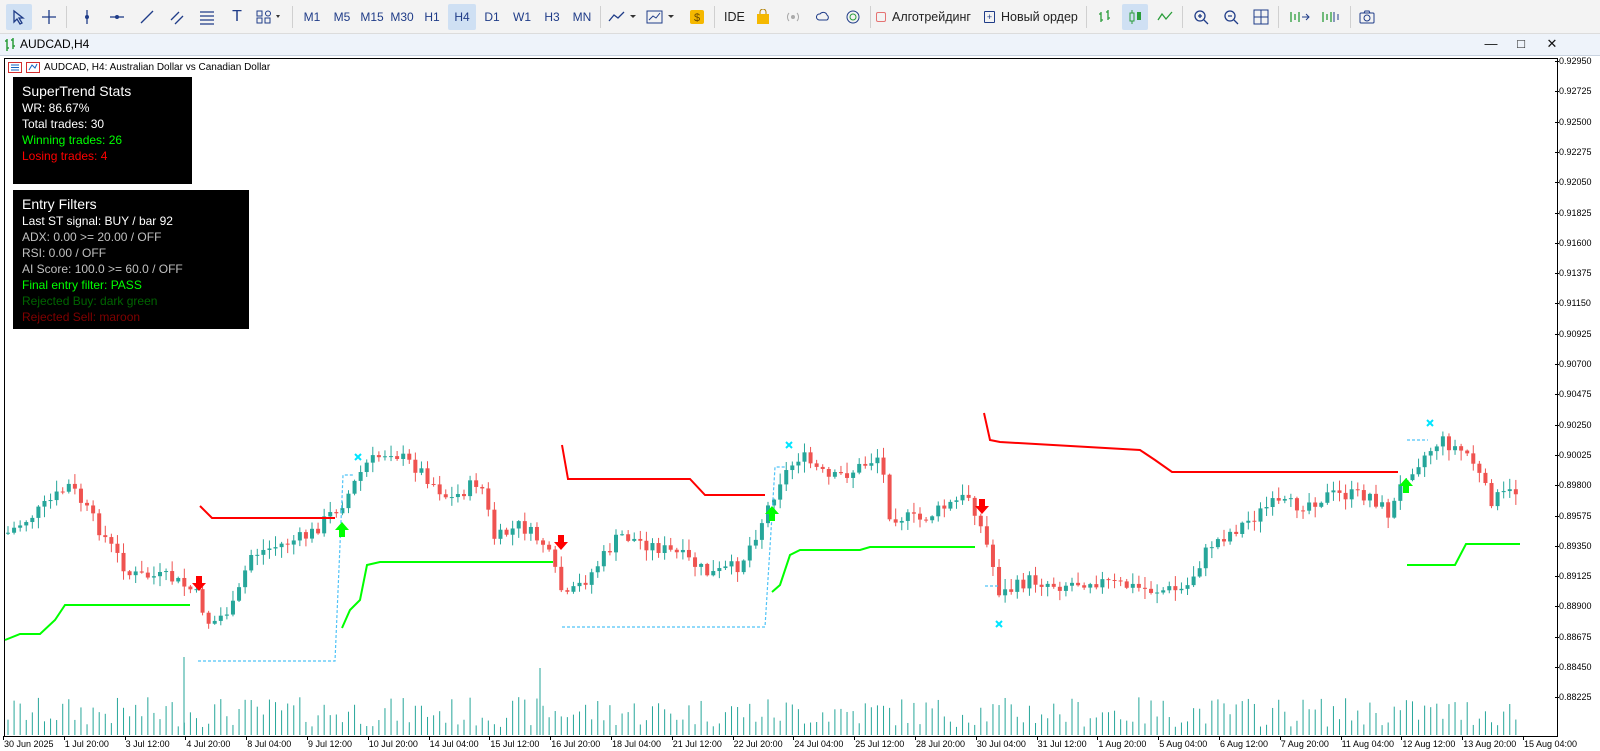  Describe the element at coordinates (941, 744) in the screenshot. I see `time-label: 28 Jul 20:00` at that location.